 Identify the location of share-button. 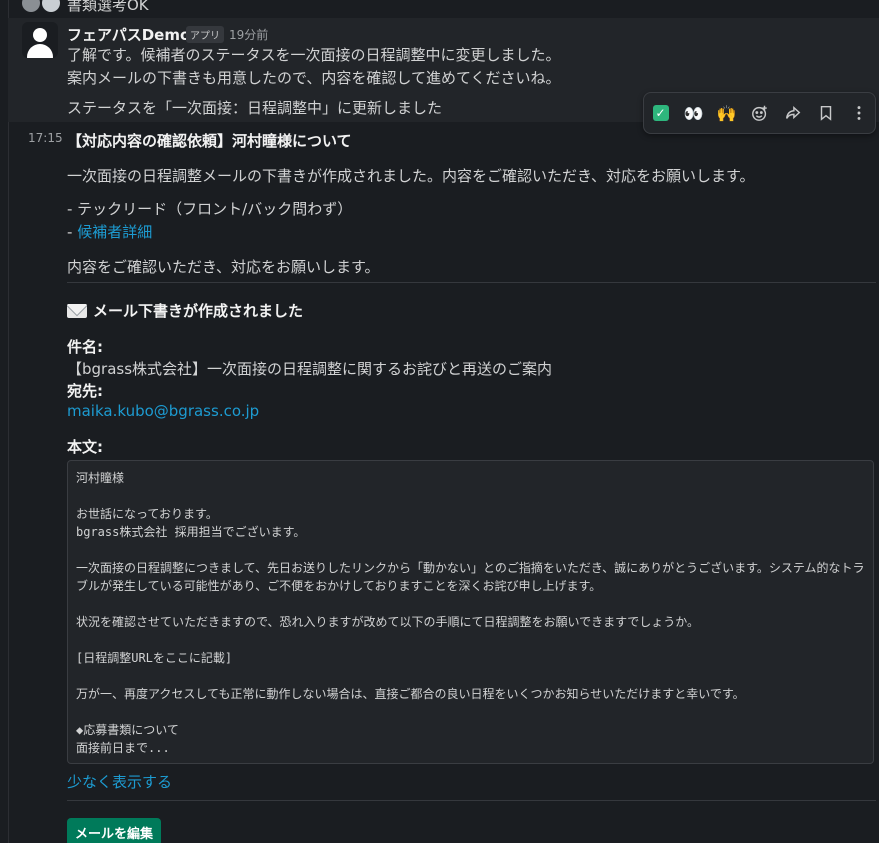
(793, 113).